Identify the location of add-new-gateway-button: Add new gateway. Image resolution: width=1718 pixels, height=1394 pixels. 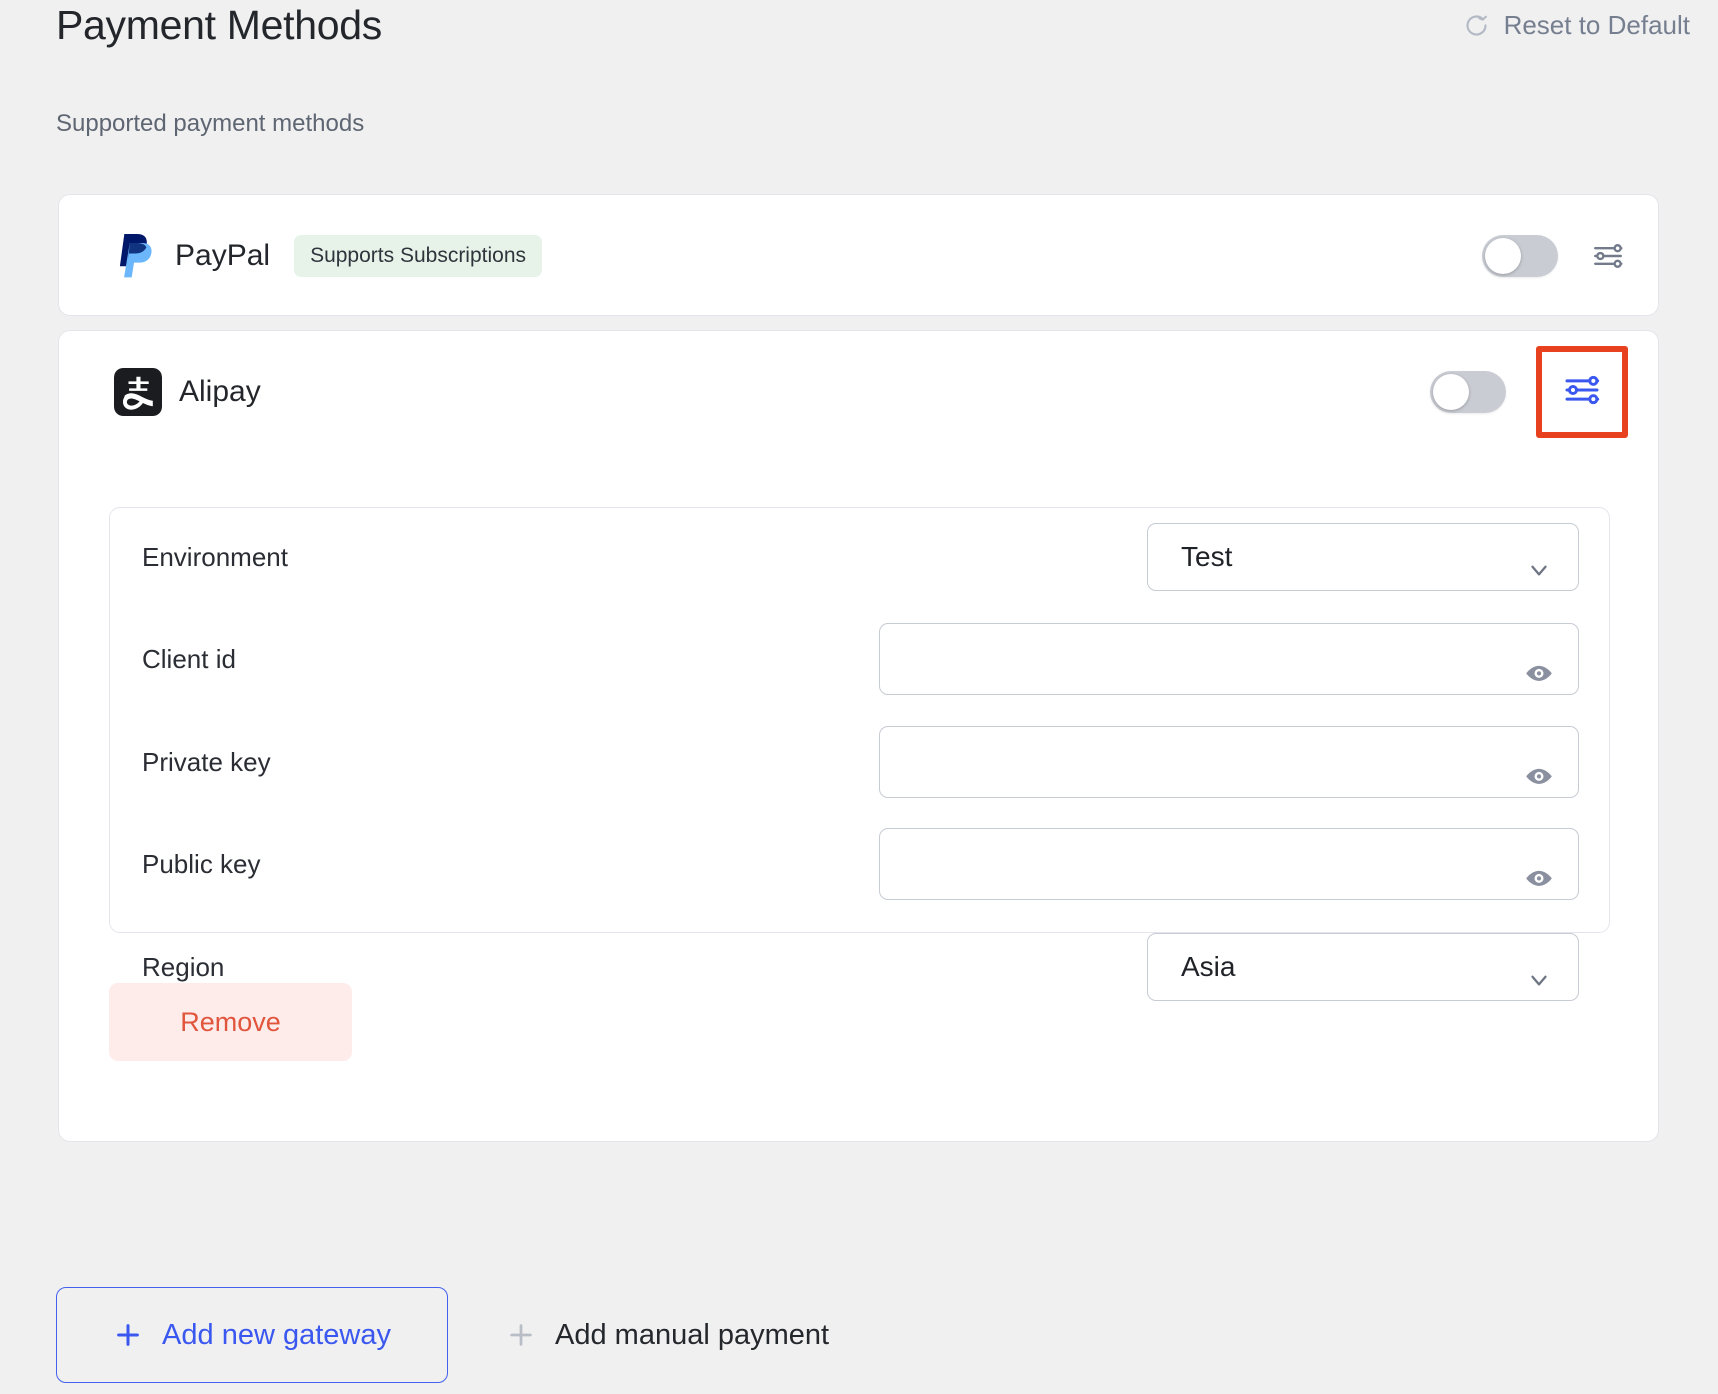
(252, 1335).